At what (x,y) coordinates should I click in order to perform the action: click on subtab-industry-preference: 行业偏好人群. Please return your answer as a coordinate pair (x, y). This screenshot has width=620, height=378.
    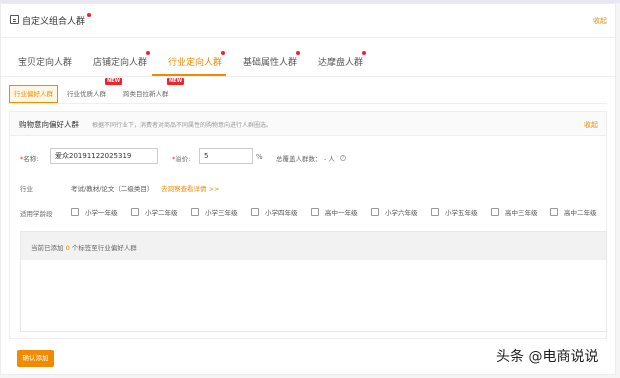
    Looking at the image, I should click on (33, 94).